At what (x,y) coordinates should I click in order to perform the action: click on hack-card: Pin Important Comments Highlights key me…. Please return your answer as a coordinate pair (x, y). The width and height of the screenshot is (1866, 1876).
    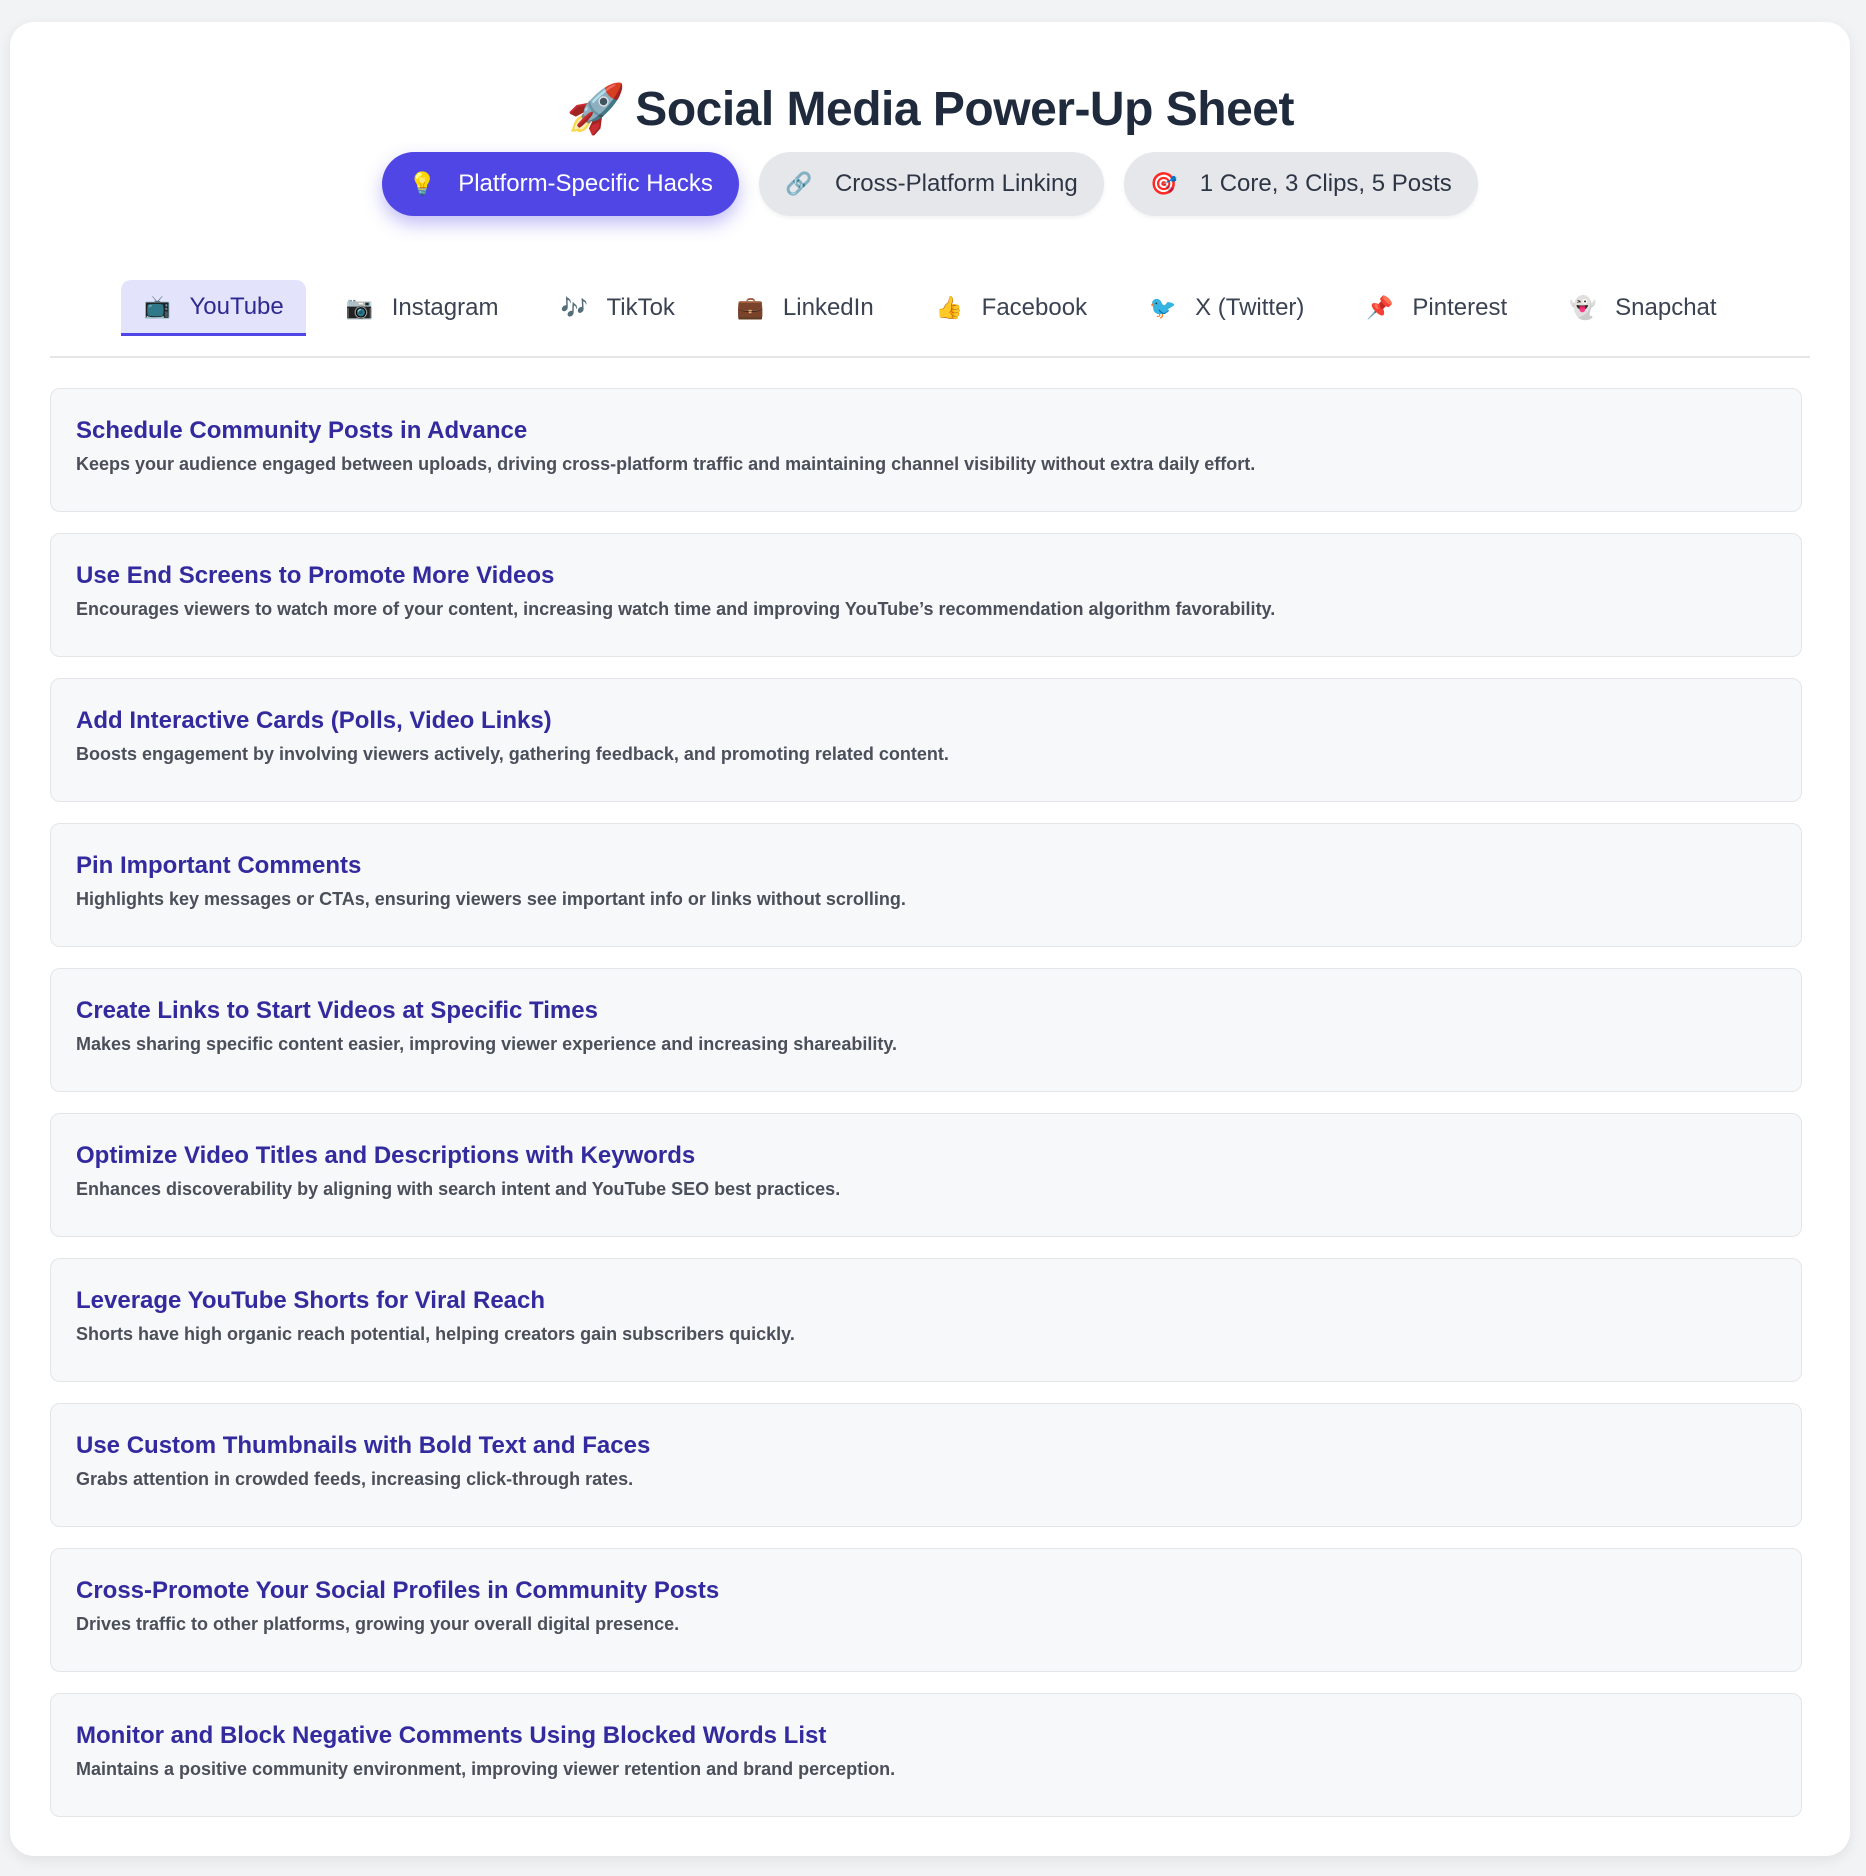
    Looking at the image, I should click on (926, 885).